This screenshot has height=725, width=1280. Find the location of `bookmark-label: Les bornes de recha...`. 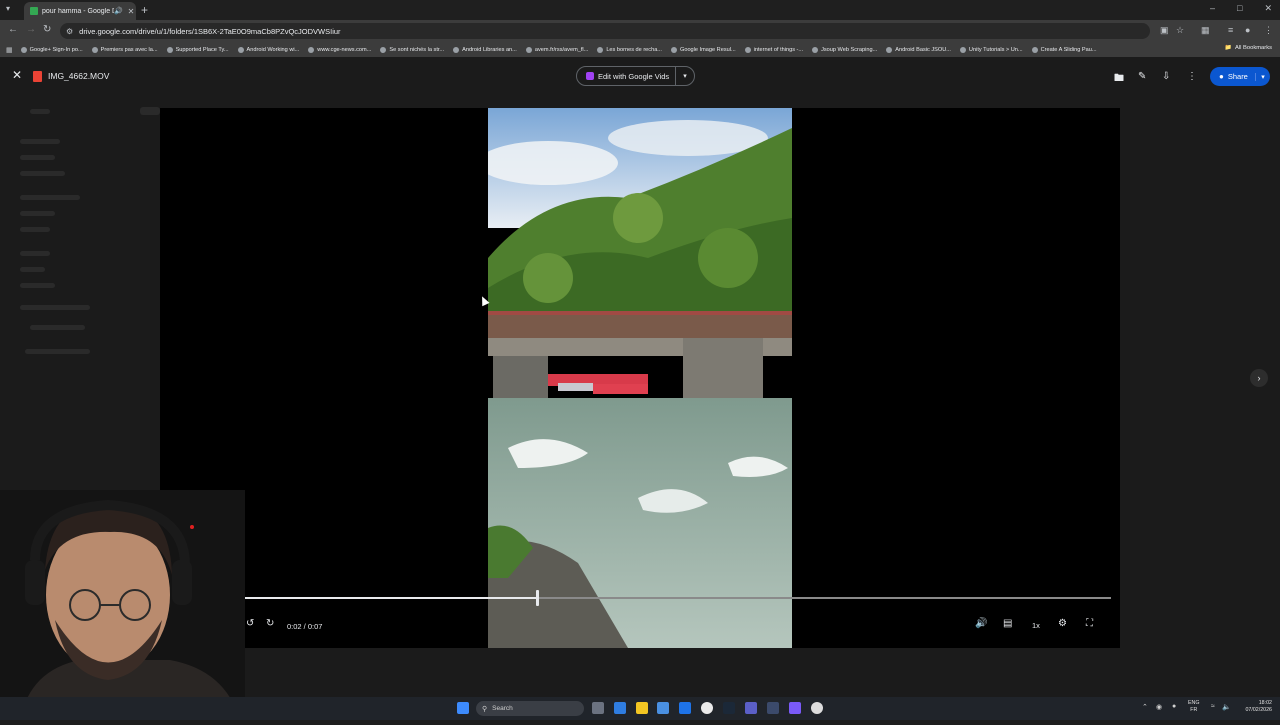

bookmark-label: Les bornes de recha... is located at coordinates (634, 49).